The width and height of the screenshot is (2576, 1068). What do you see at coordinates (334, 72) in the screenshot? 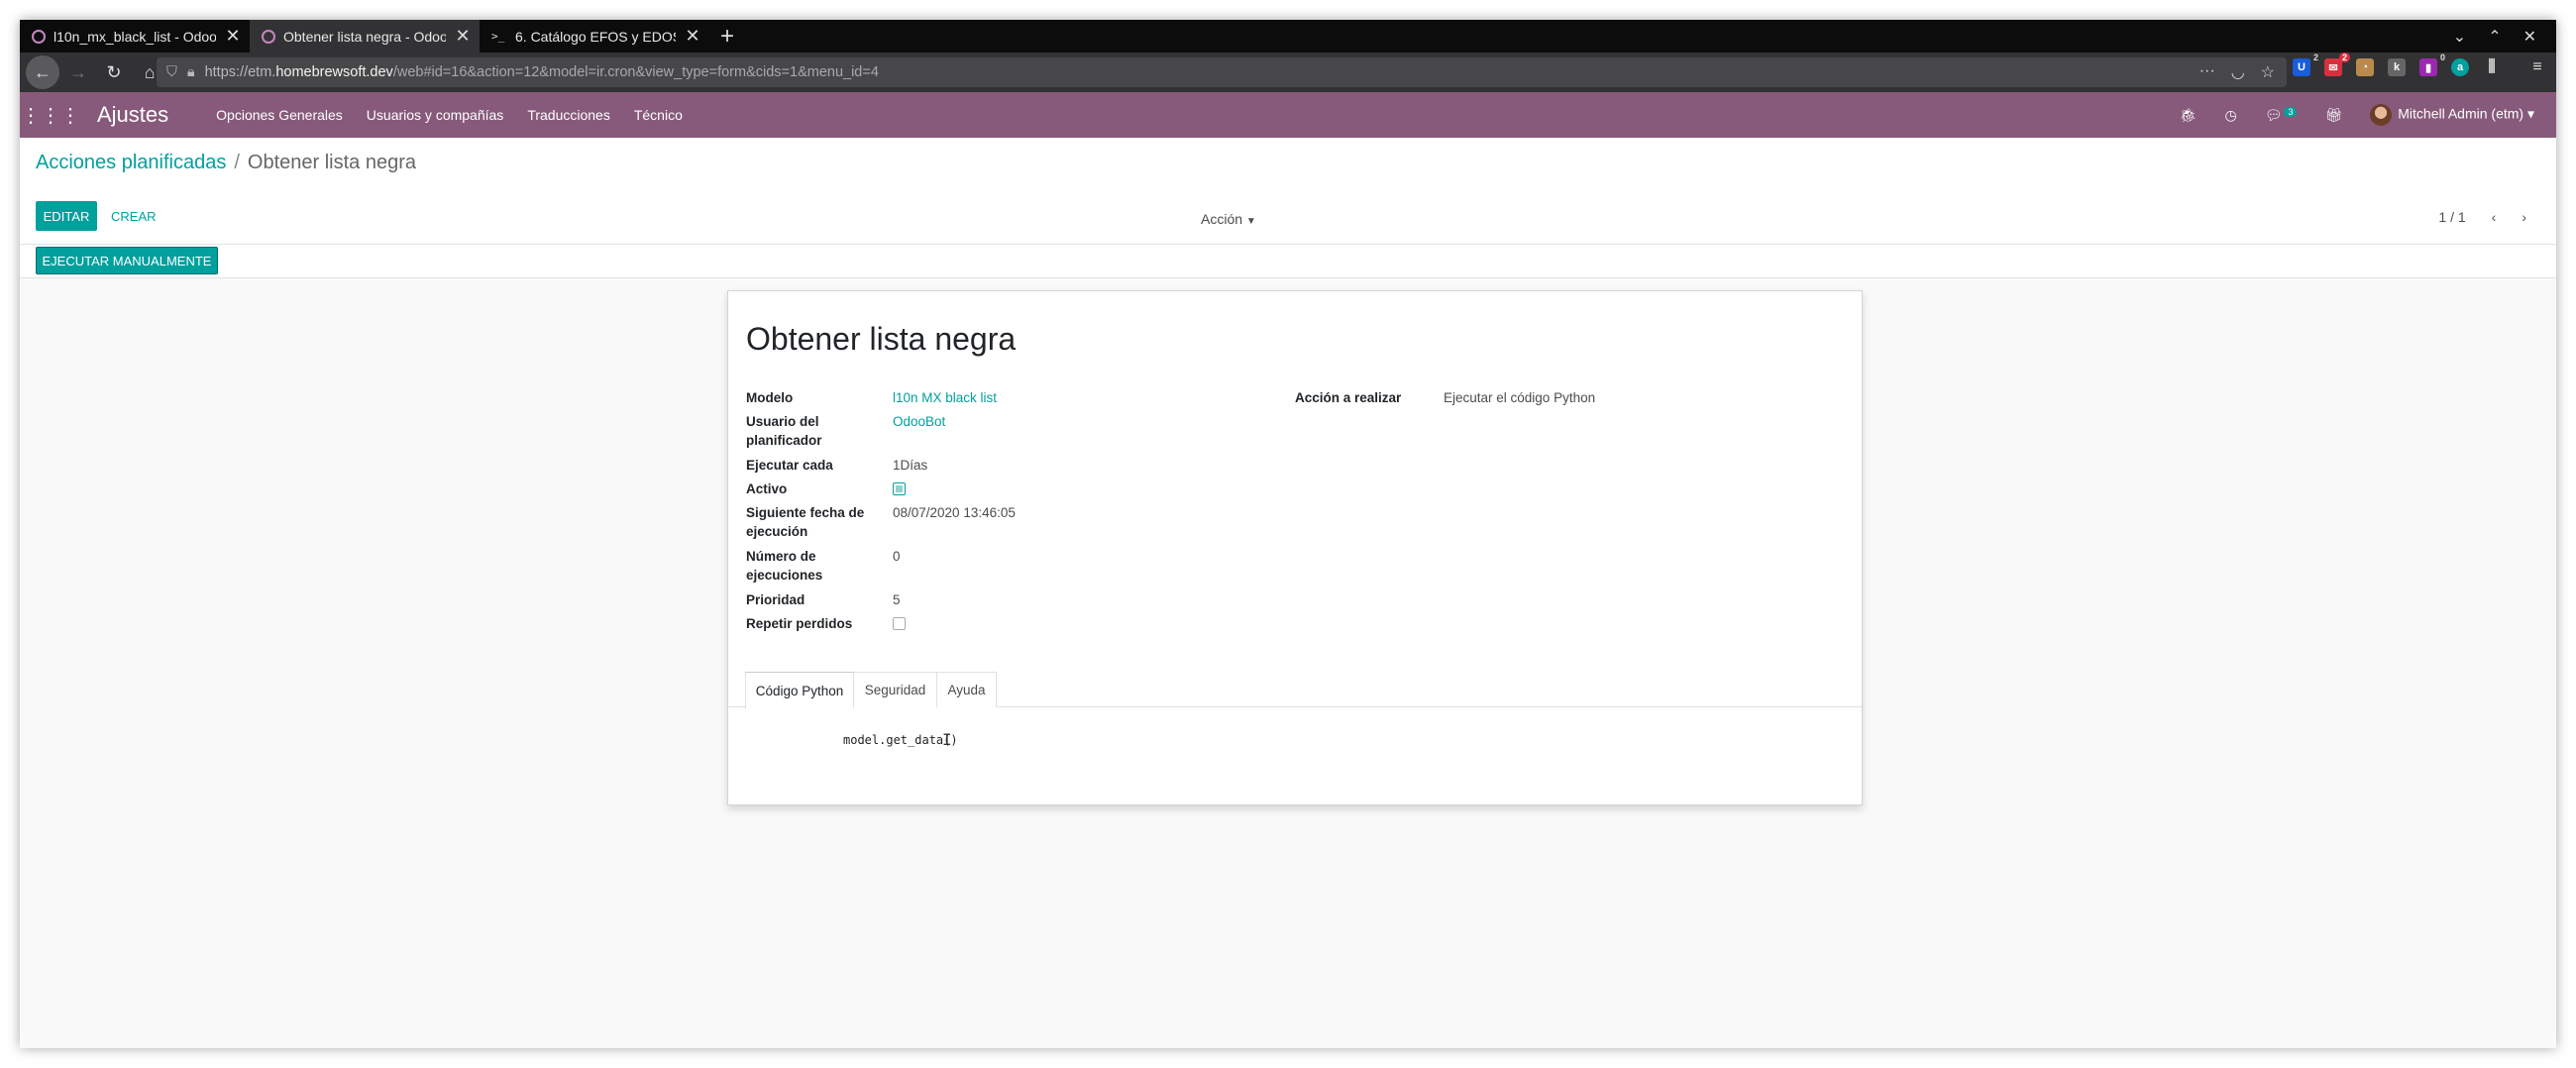
I see `url-host: homebrewsoft.dev` at bounding box center [334, 72].